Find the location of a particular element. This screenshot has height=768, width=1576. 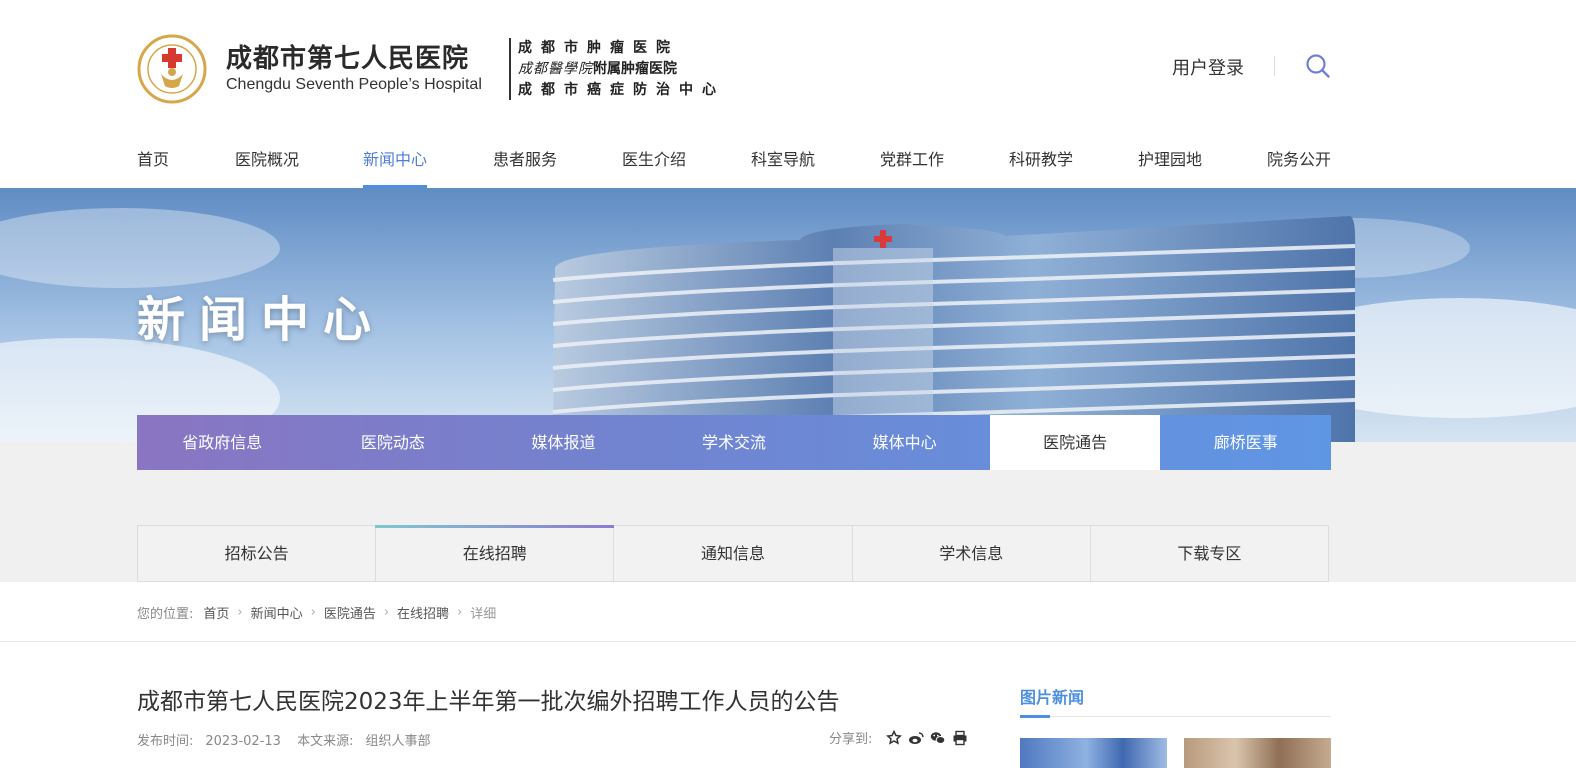

share-bar: 分享到: is located at coordinates (898, 737).